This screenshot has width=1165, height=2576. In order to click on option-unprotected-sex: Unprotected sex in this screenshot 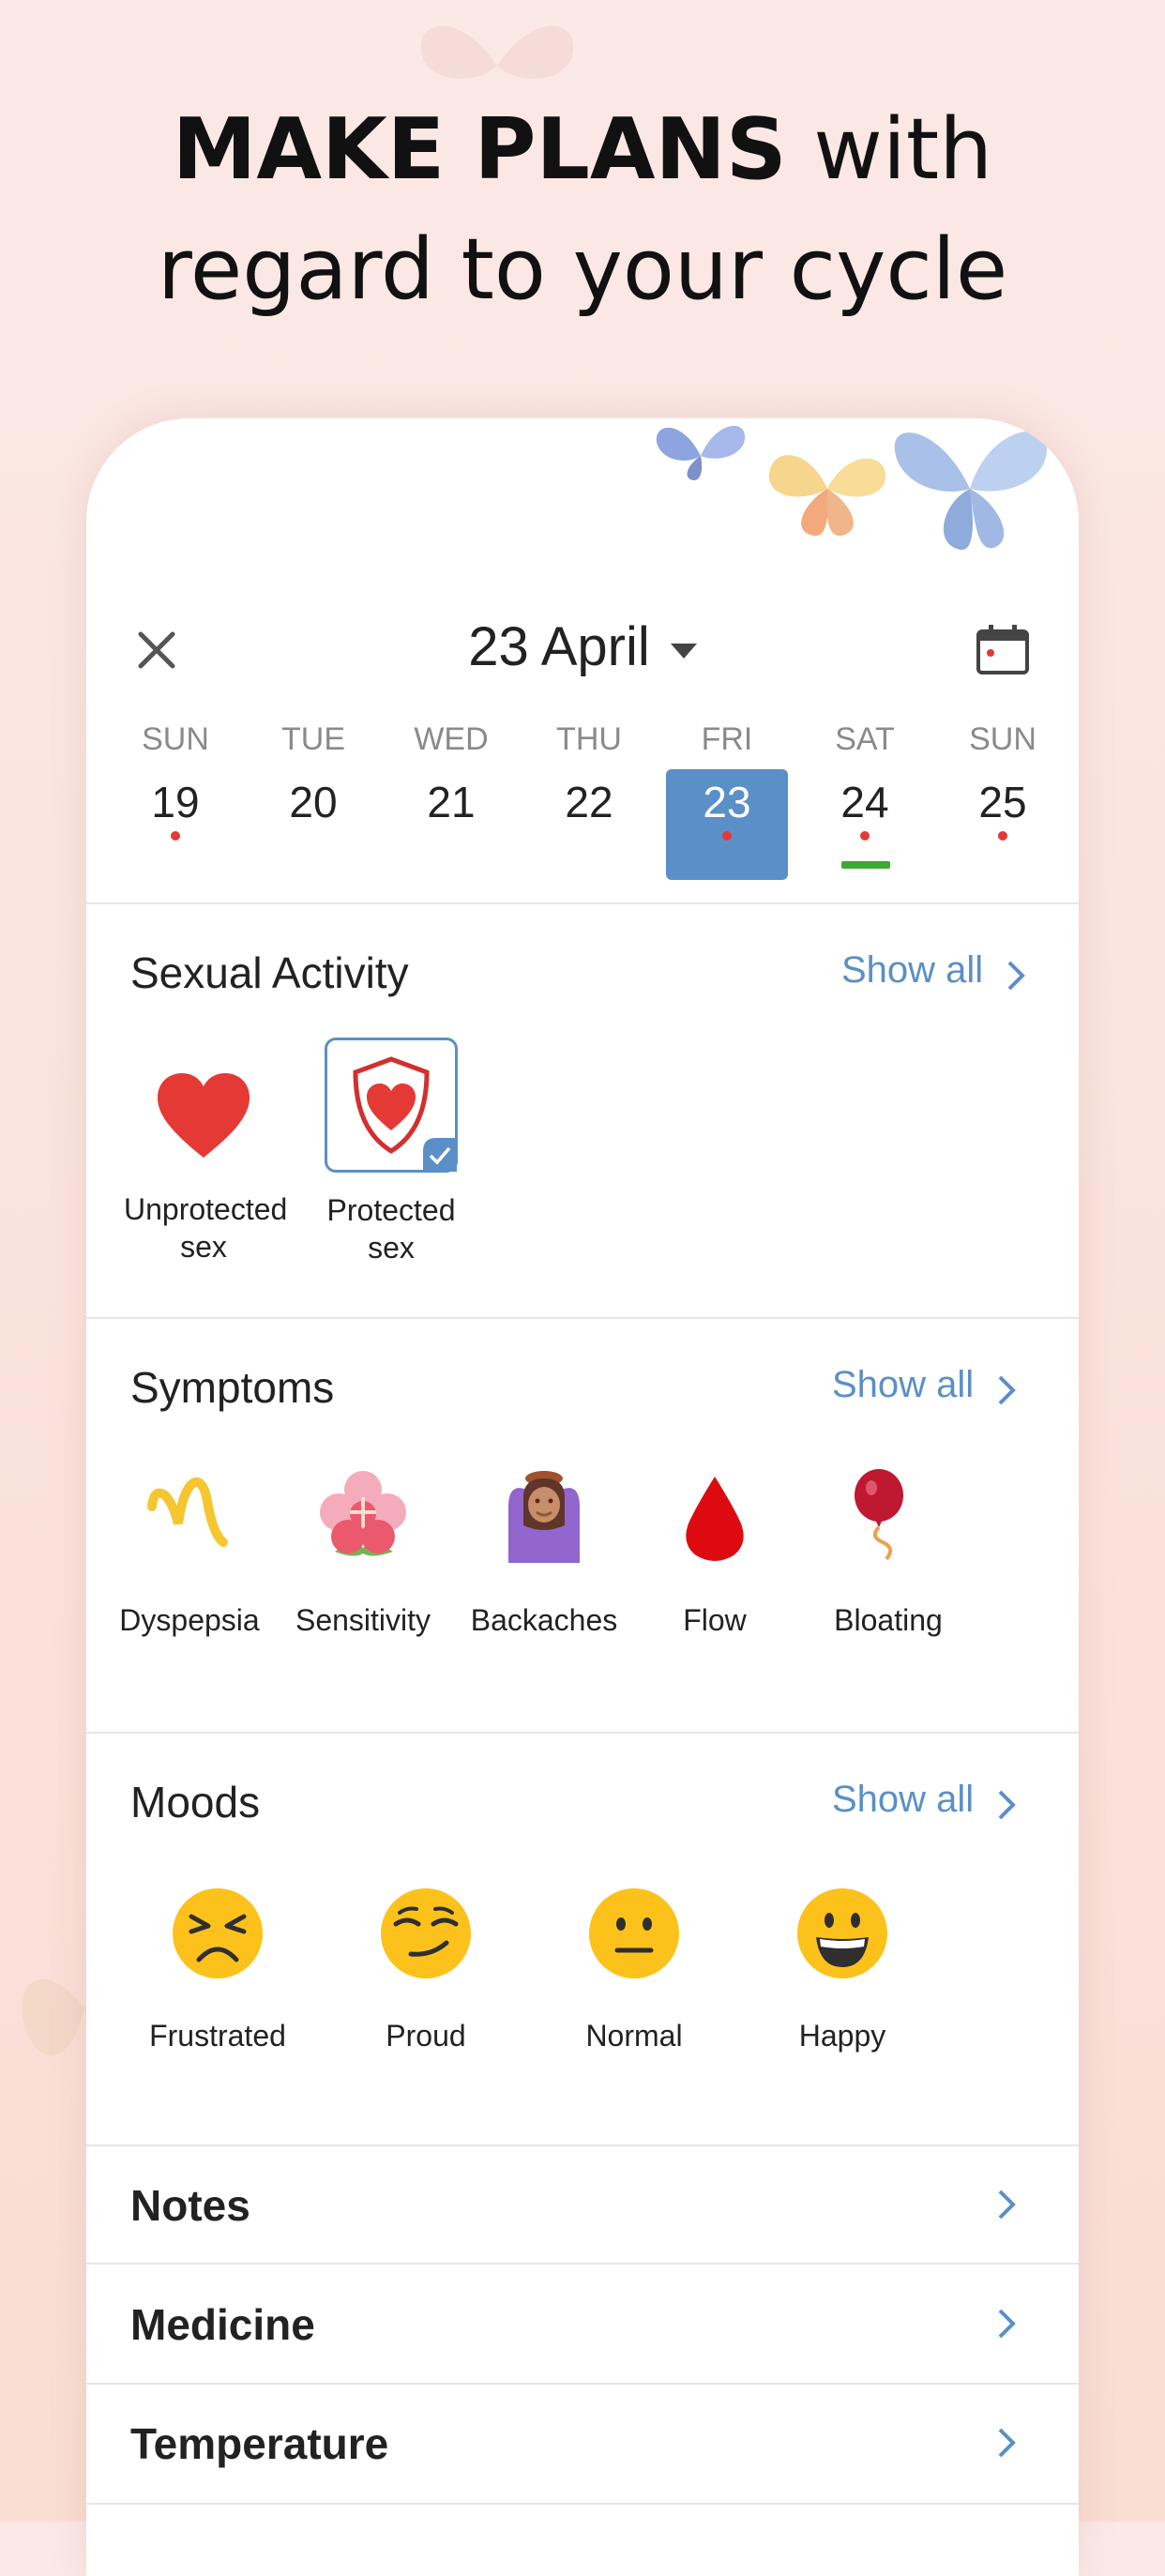, I will do `click(206, 1151)`.